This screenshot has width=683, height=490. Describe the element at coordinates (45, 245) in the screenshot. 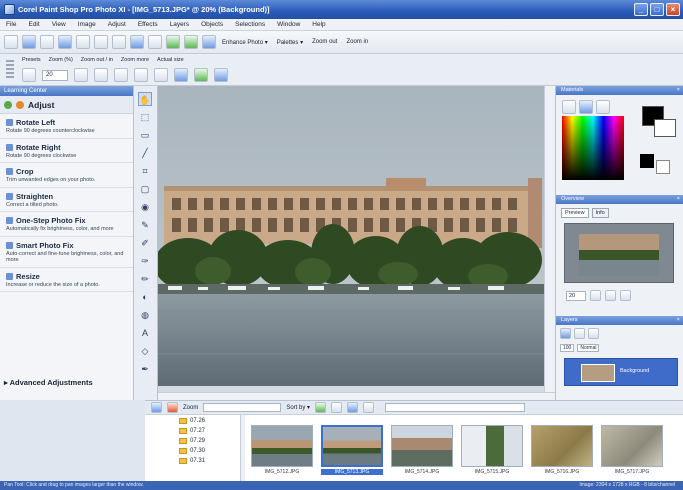

I see `smart-fix-label: Smart Photo Fix` at that location.